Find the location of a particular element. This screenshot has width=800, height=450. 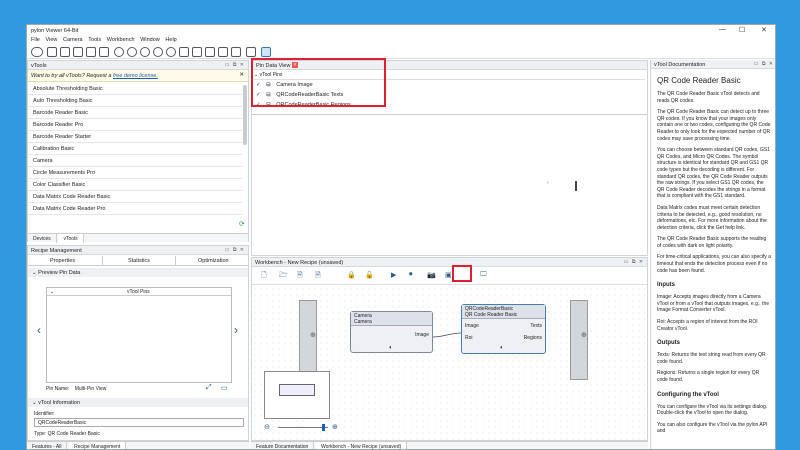

menu-tools: Tools is located at coordinates (94, 40).